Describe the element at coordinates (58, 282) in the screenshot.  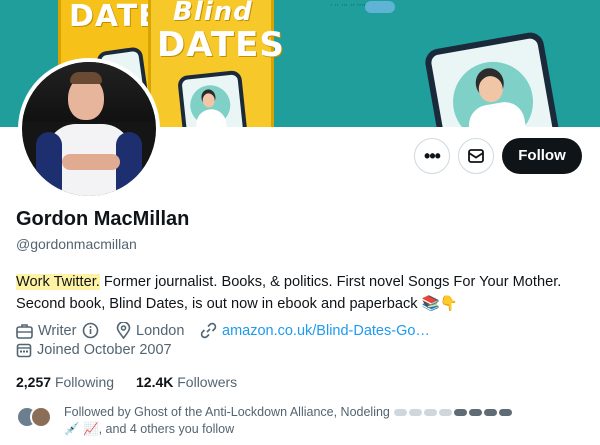
I see `bio-highlight: Work Twitter.` at that location.